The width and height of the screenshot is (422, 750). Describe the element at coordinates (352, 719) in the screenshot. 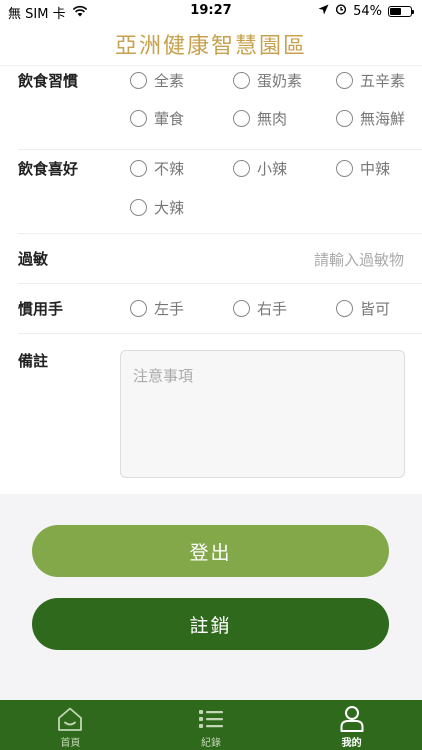

I see `user-icon` at that location.